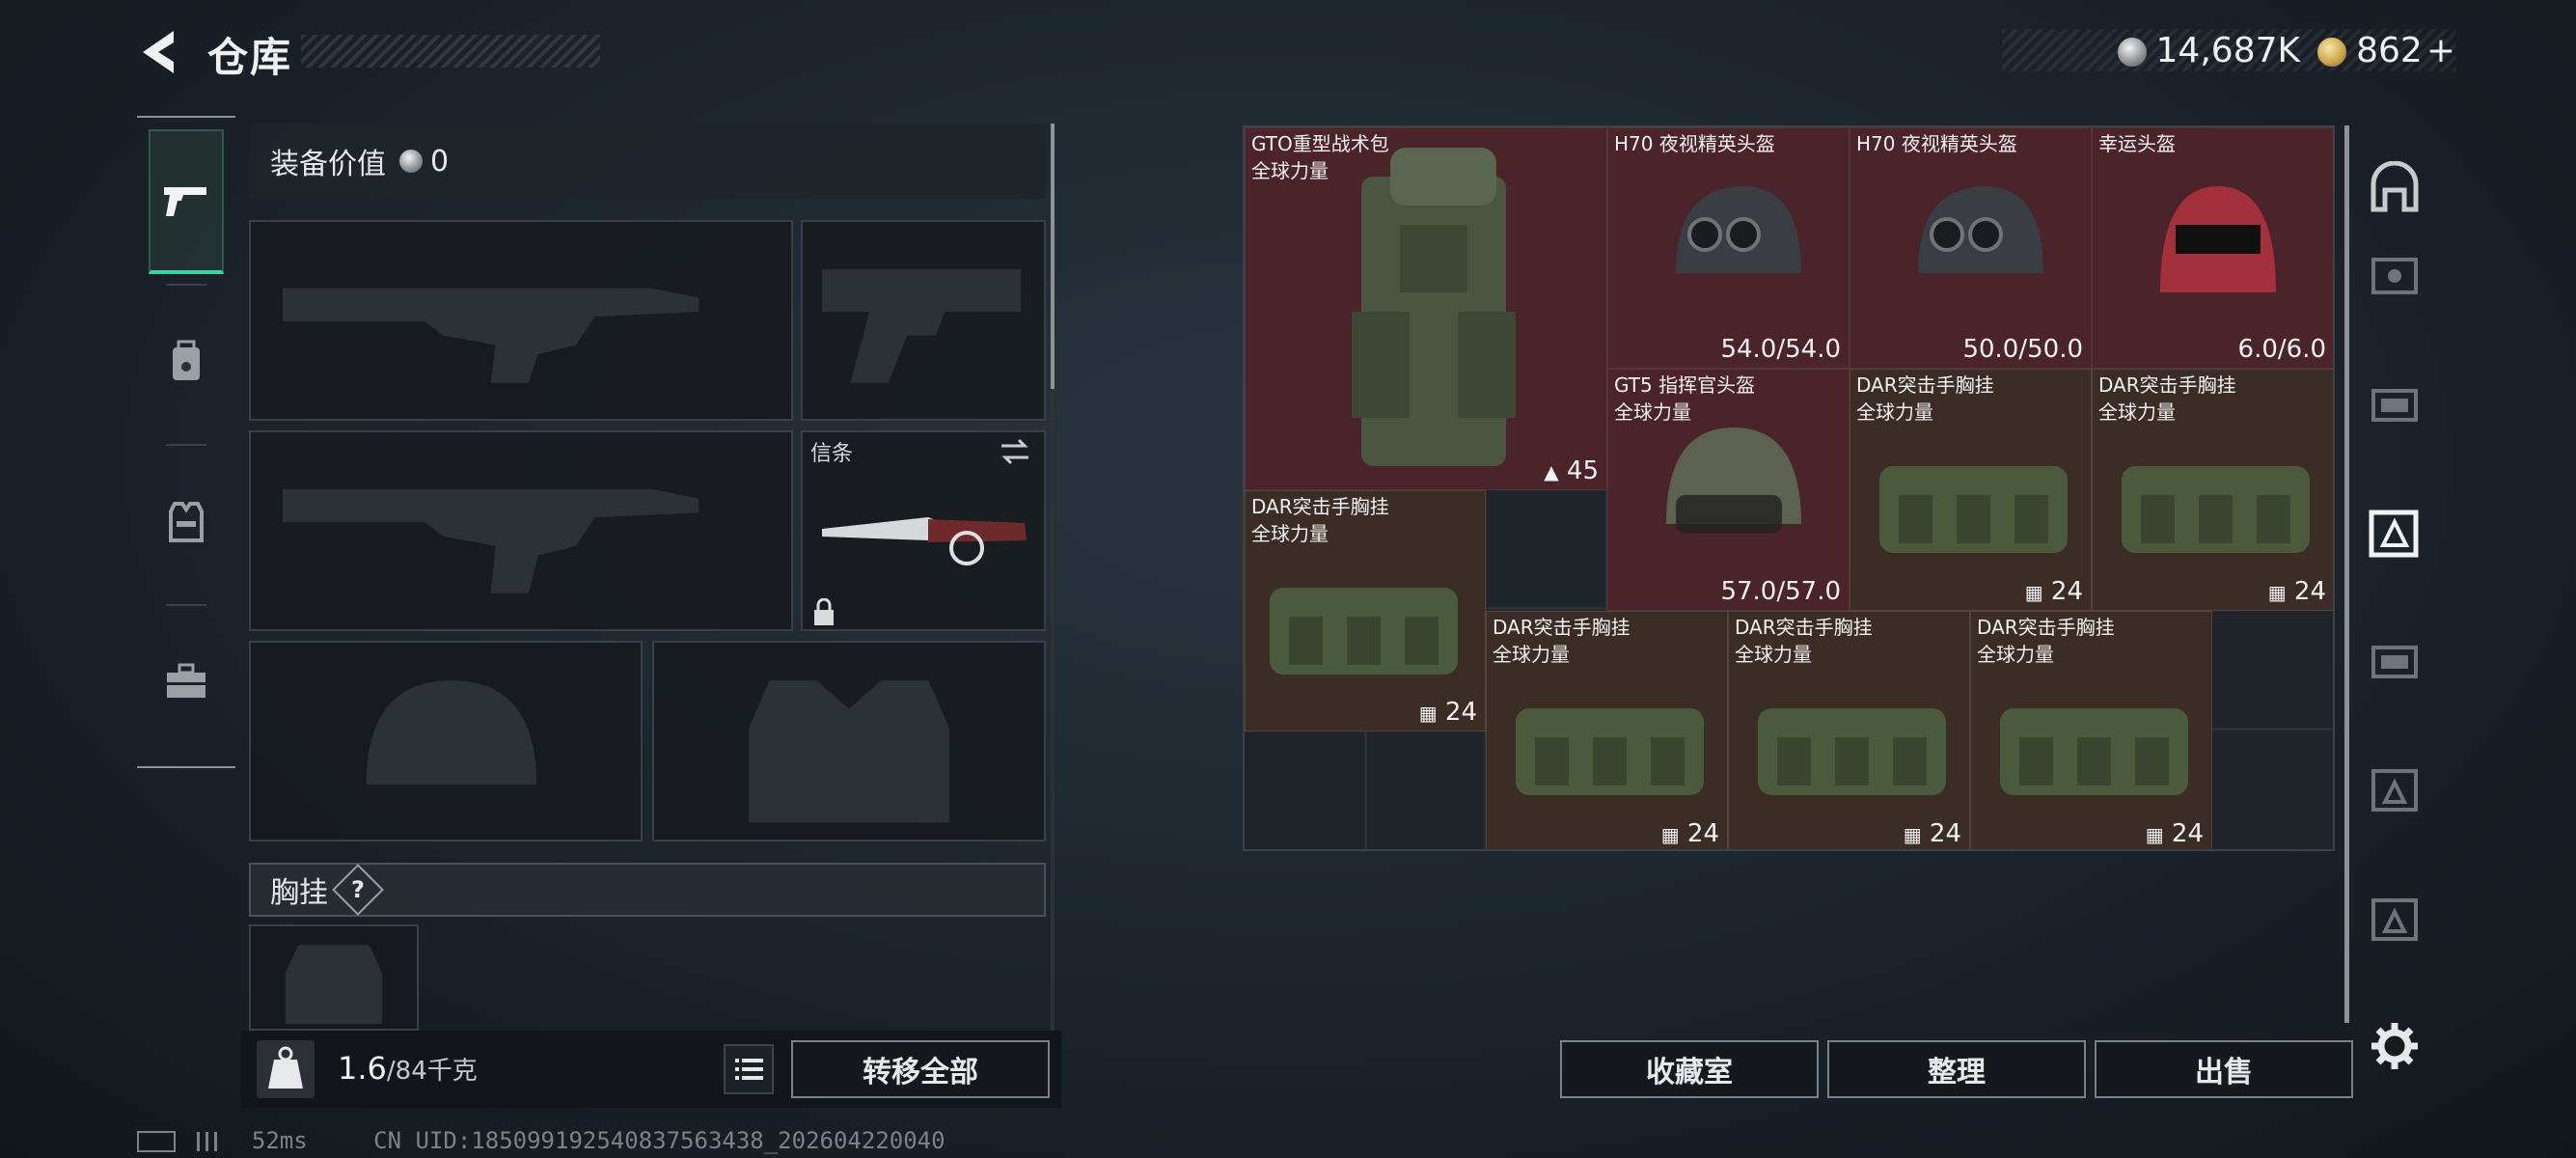 The width and height of the screenshot is (2576, 1158). Describe the element at coordinates (2332, 52) in the screenshot. I see `gold-coin-icon` at that location.